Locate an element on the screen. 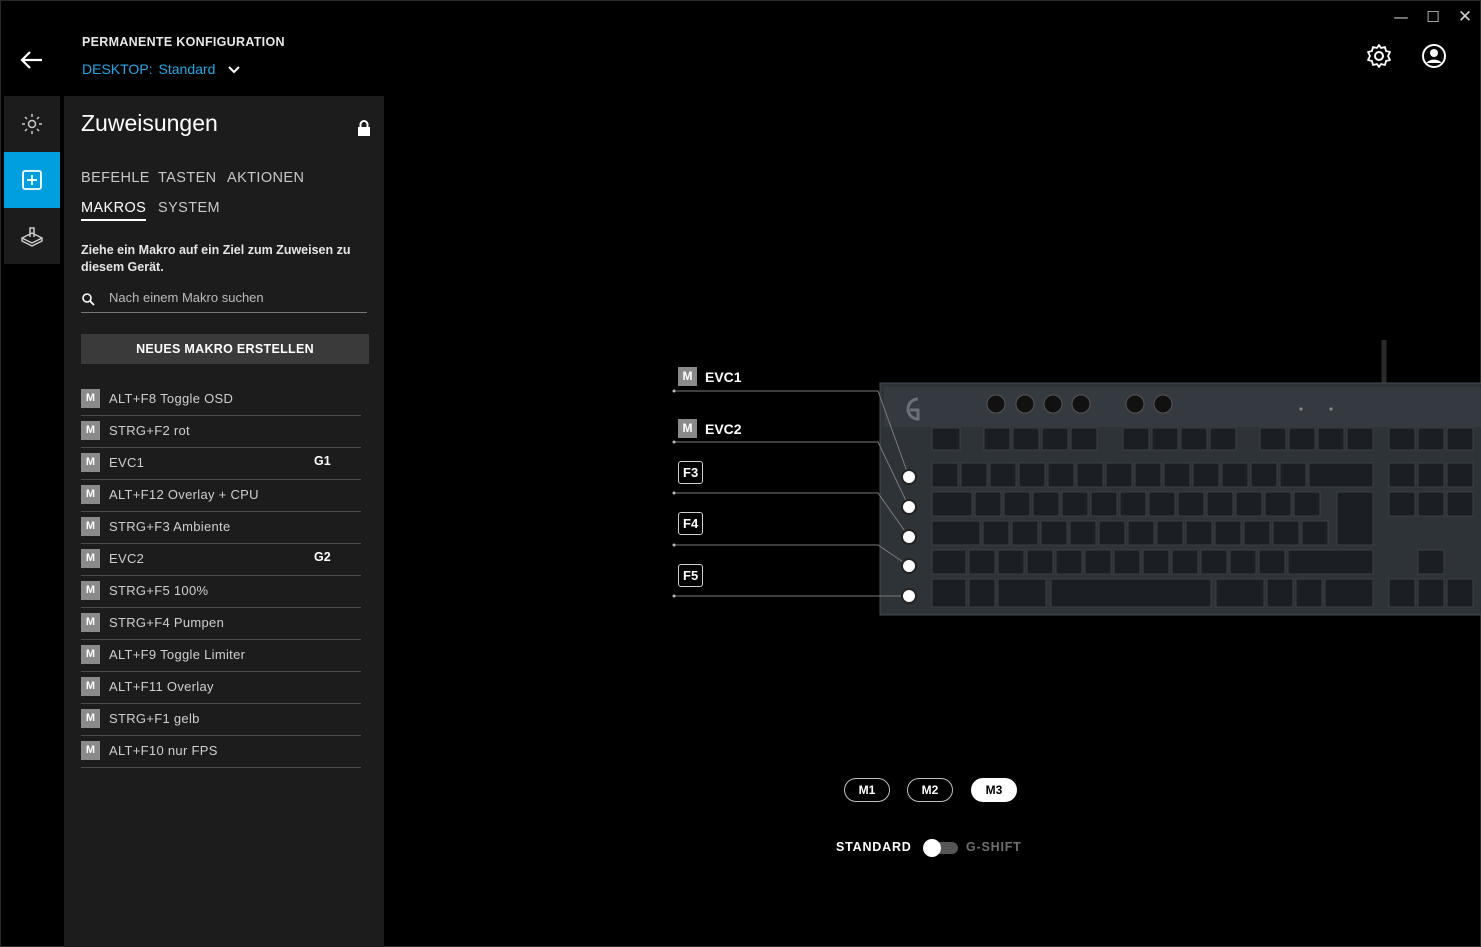  nav-rail is located at coordinates (32, 180).